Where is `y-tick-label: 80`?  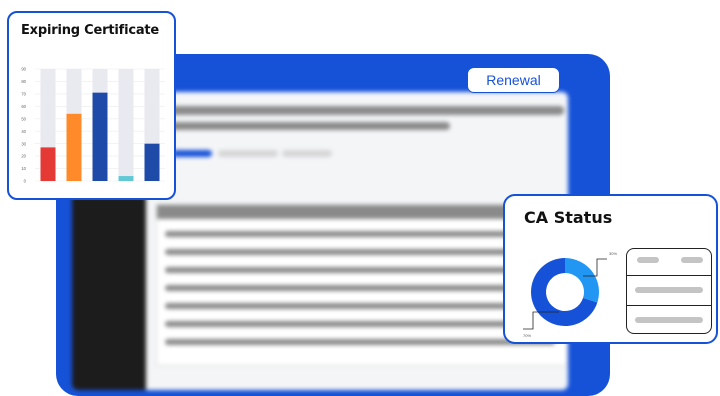 y-tick-label: 80 is located at coordinates (23, 81).